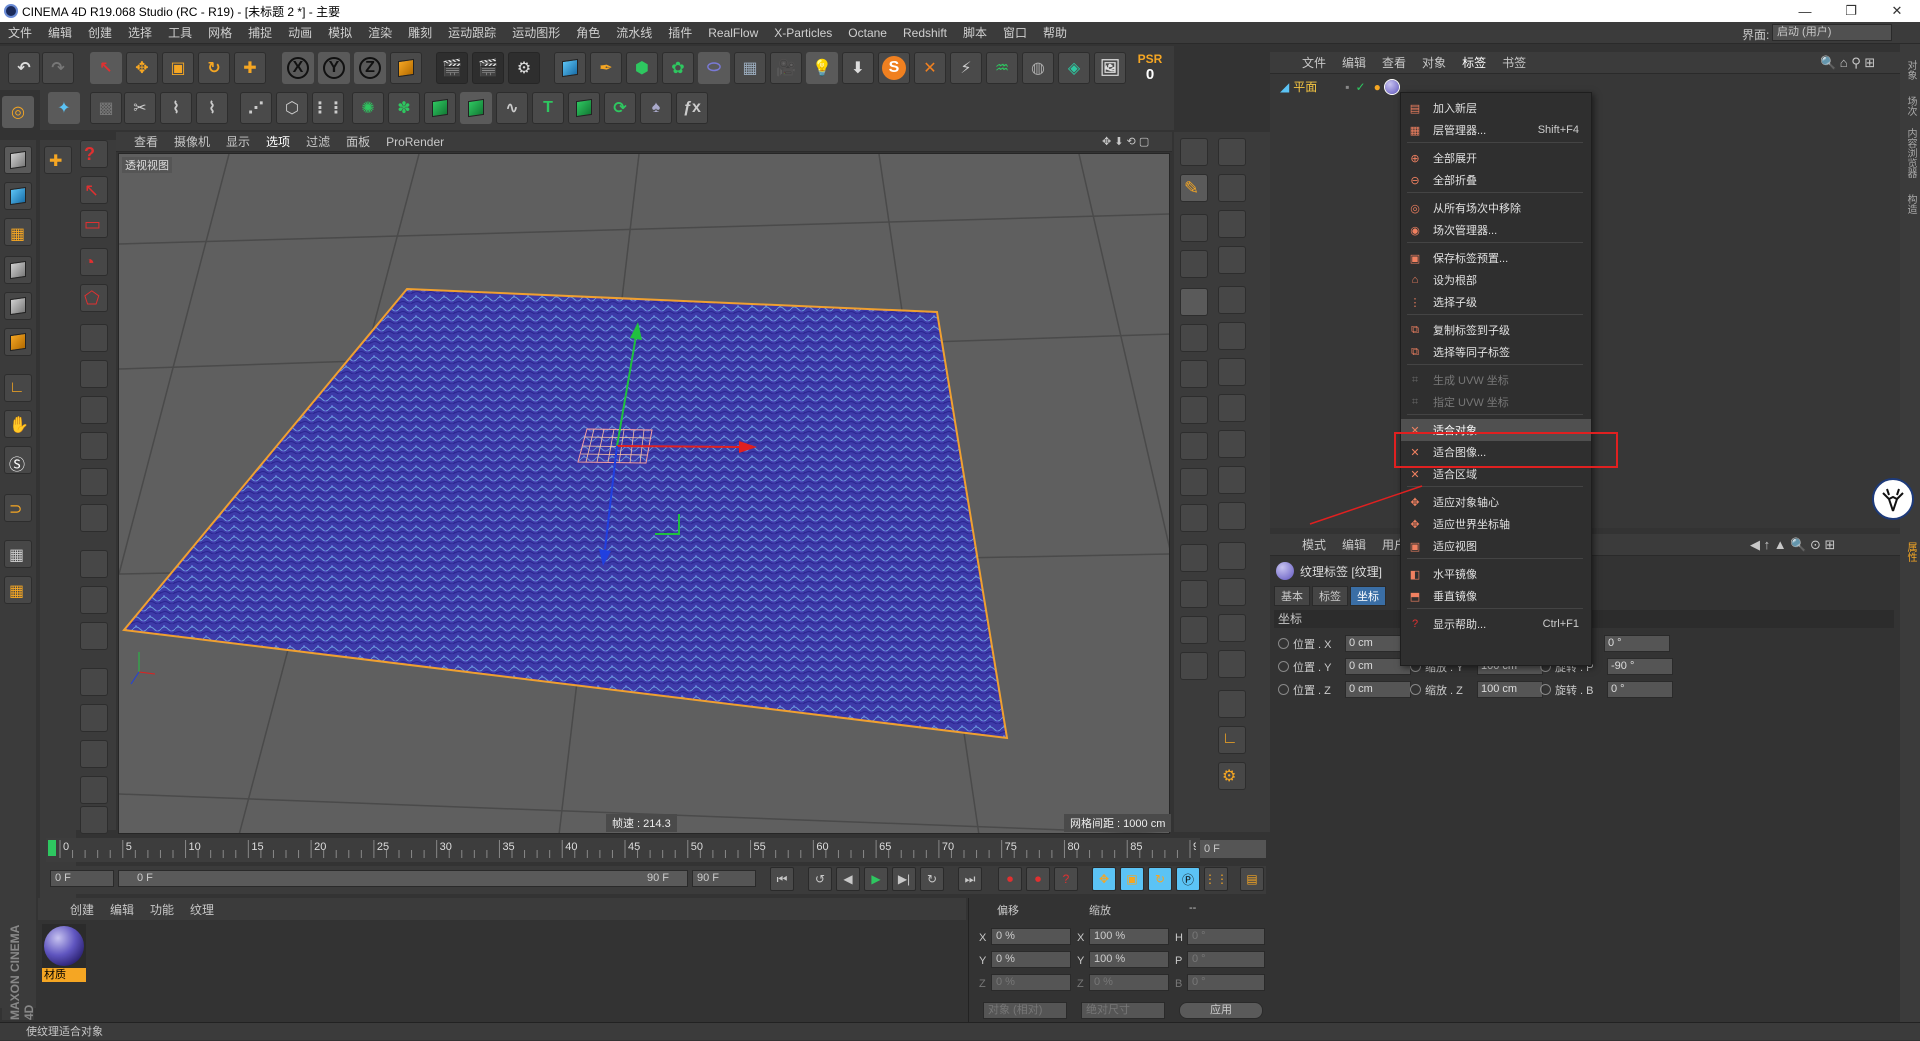 The height and width of the screenshot is (1041, 1920). Describe the element at coordinates (1832, 32) in the screenshot. I see `layout-select: 启动 (用户)` at that location.